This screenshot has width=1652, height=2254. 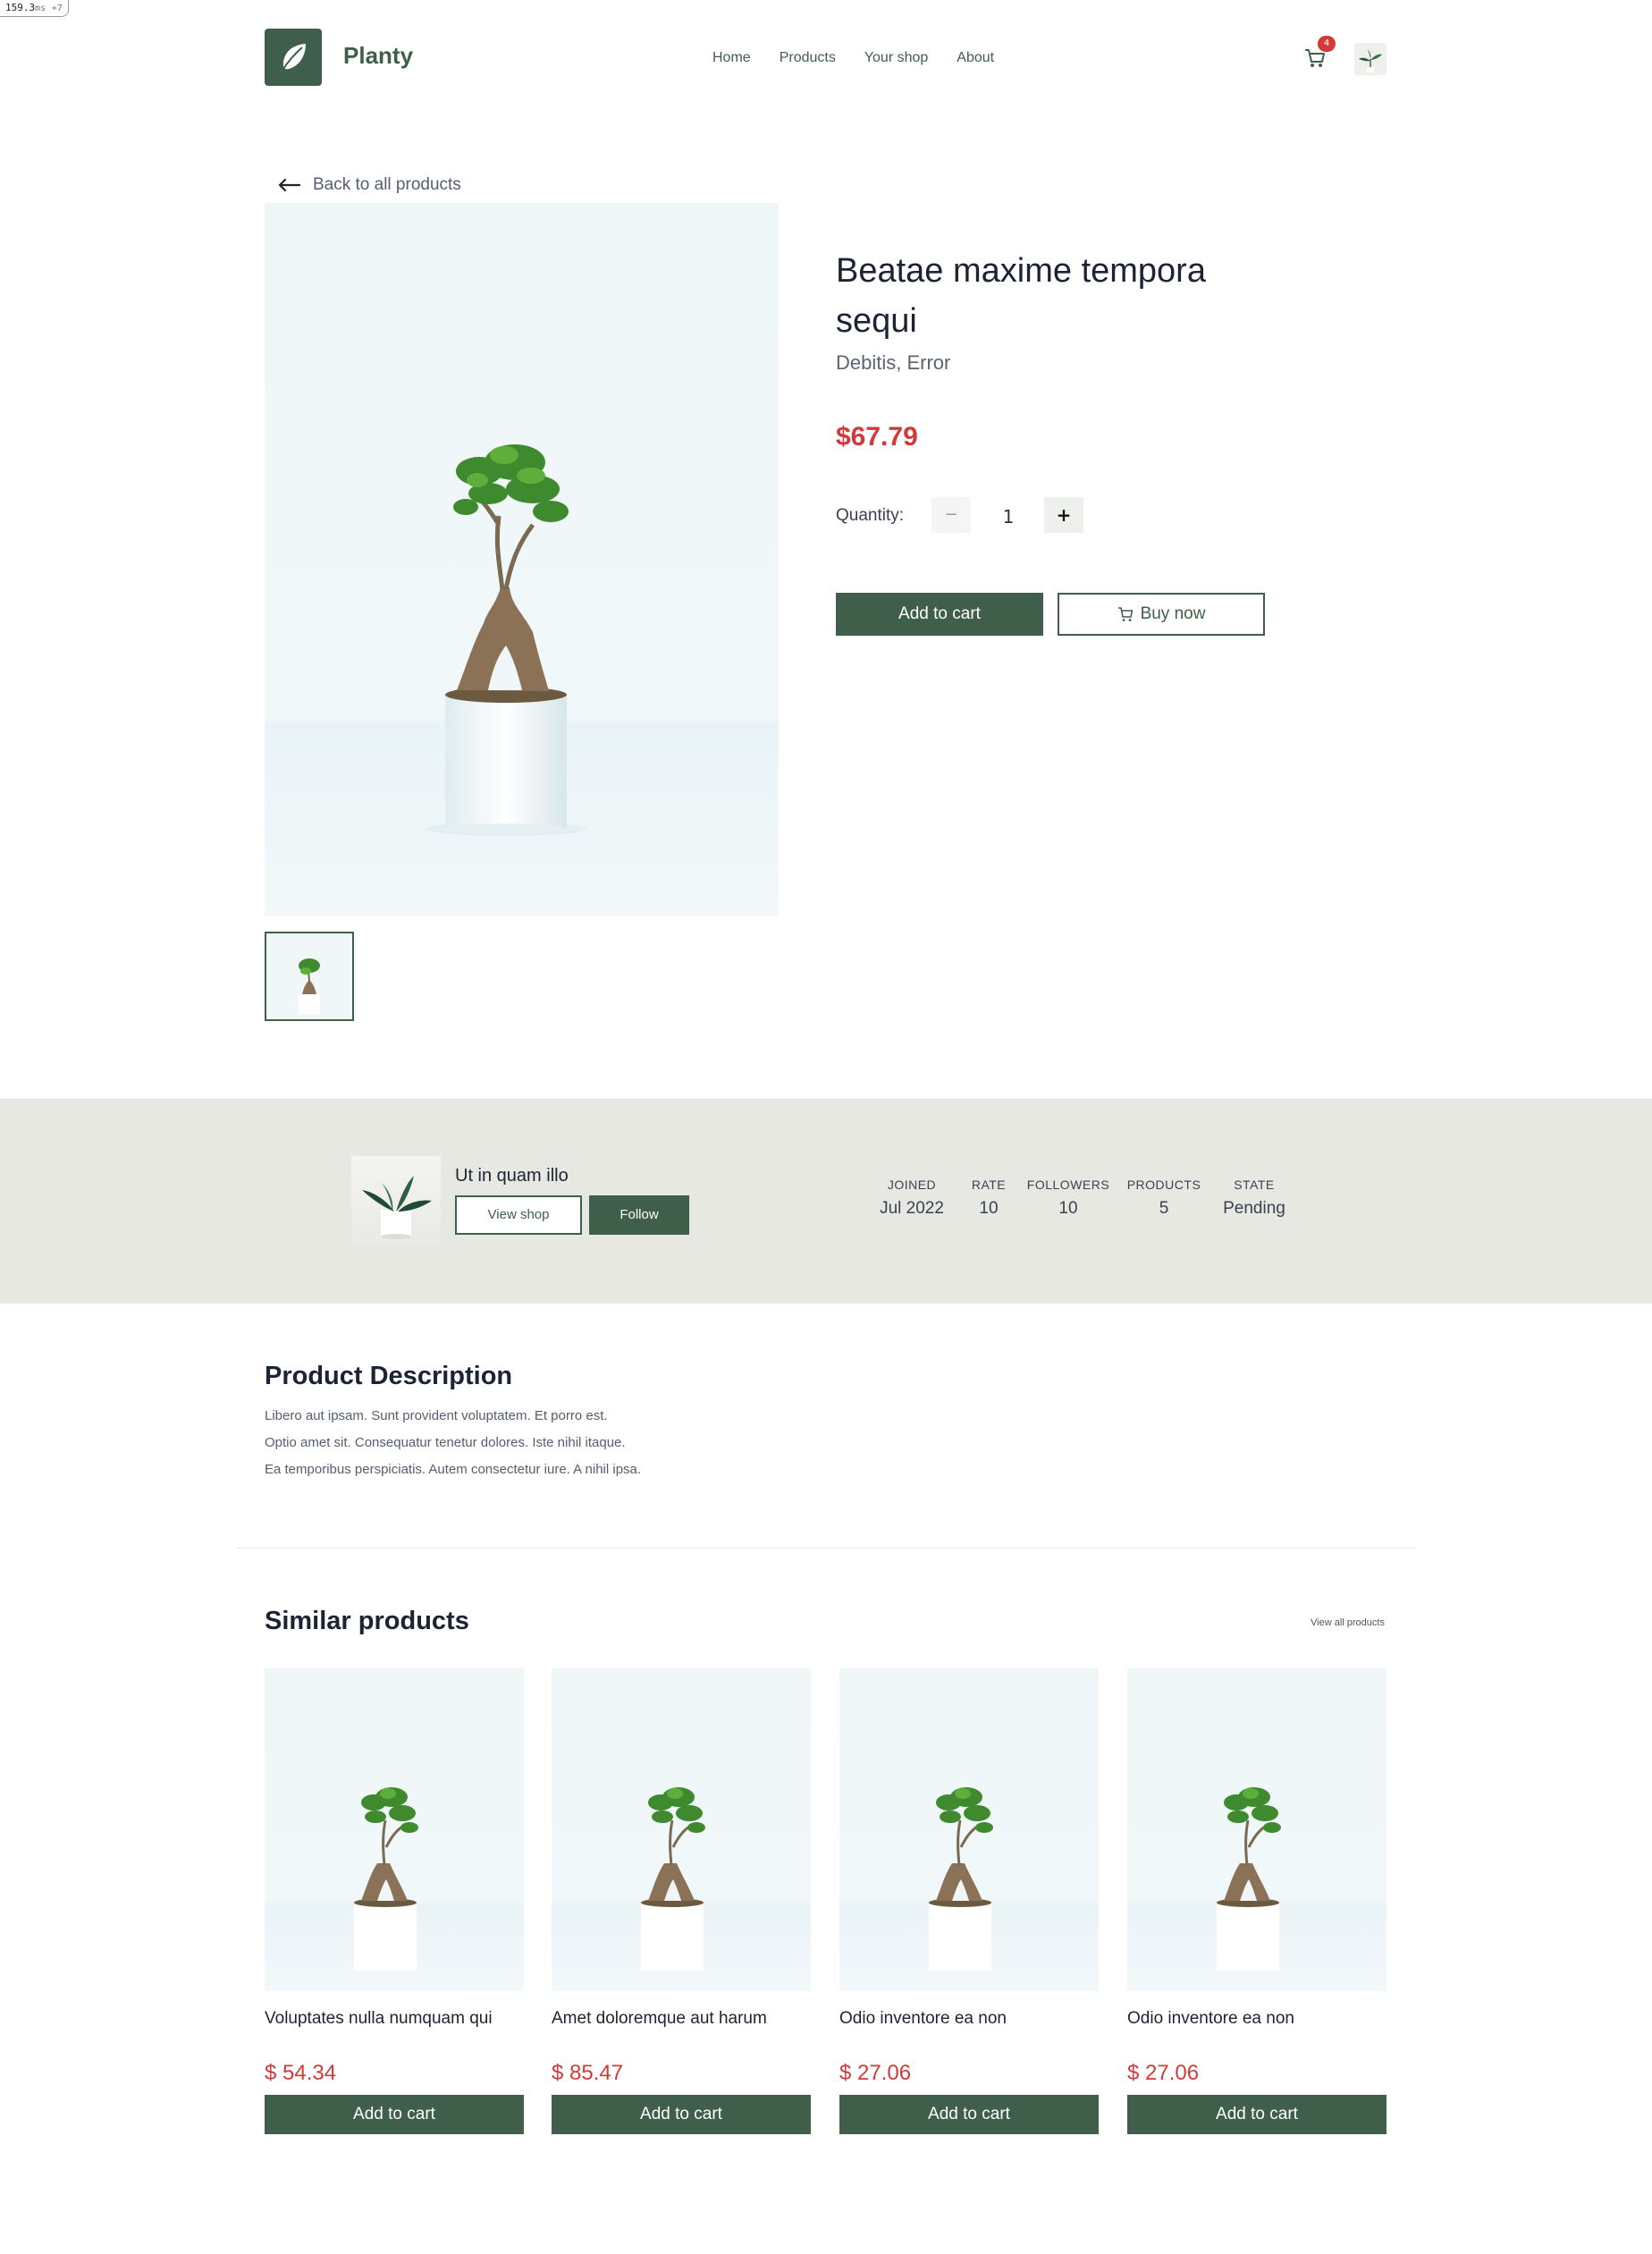 What do you see at coordinates (989, 1185) in the screenshot?
I see `stat-label: RATE` at bounding box center [989, 1185].